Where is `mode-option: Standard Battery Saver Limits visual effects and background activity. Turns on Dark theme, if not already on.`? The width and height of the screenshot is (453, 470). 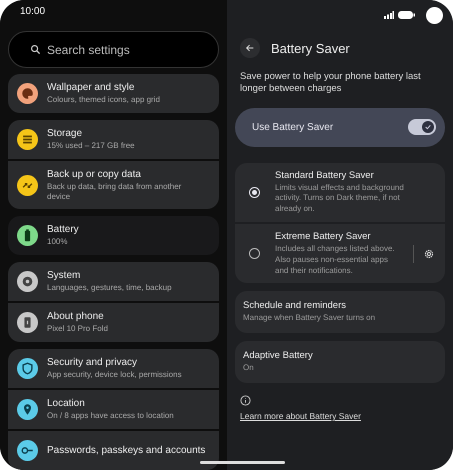
mode-option: Standard Battery Saver Limits visual effects and background activity. Turns on Dark theme, if not already on. is located at coordinates (340, 192).